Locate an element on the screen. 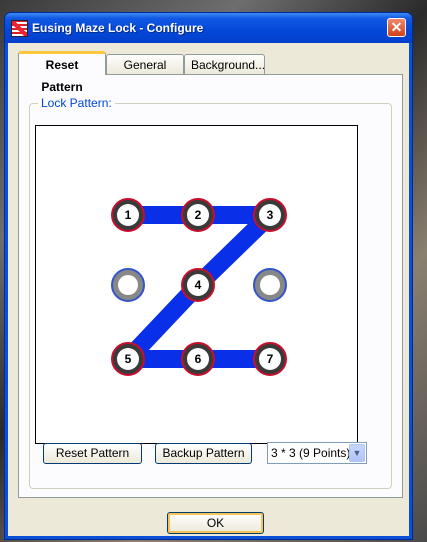  pattern-node: 6 is located at coordinates (198, 359).